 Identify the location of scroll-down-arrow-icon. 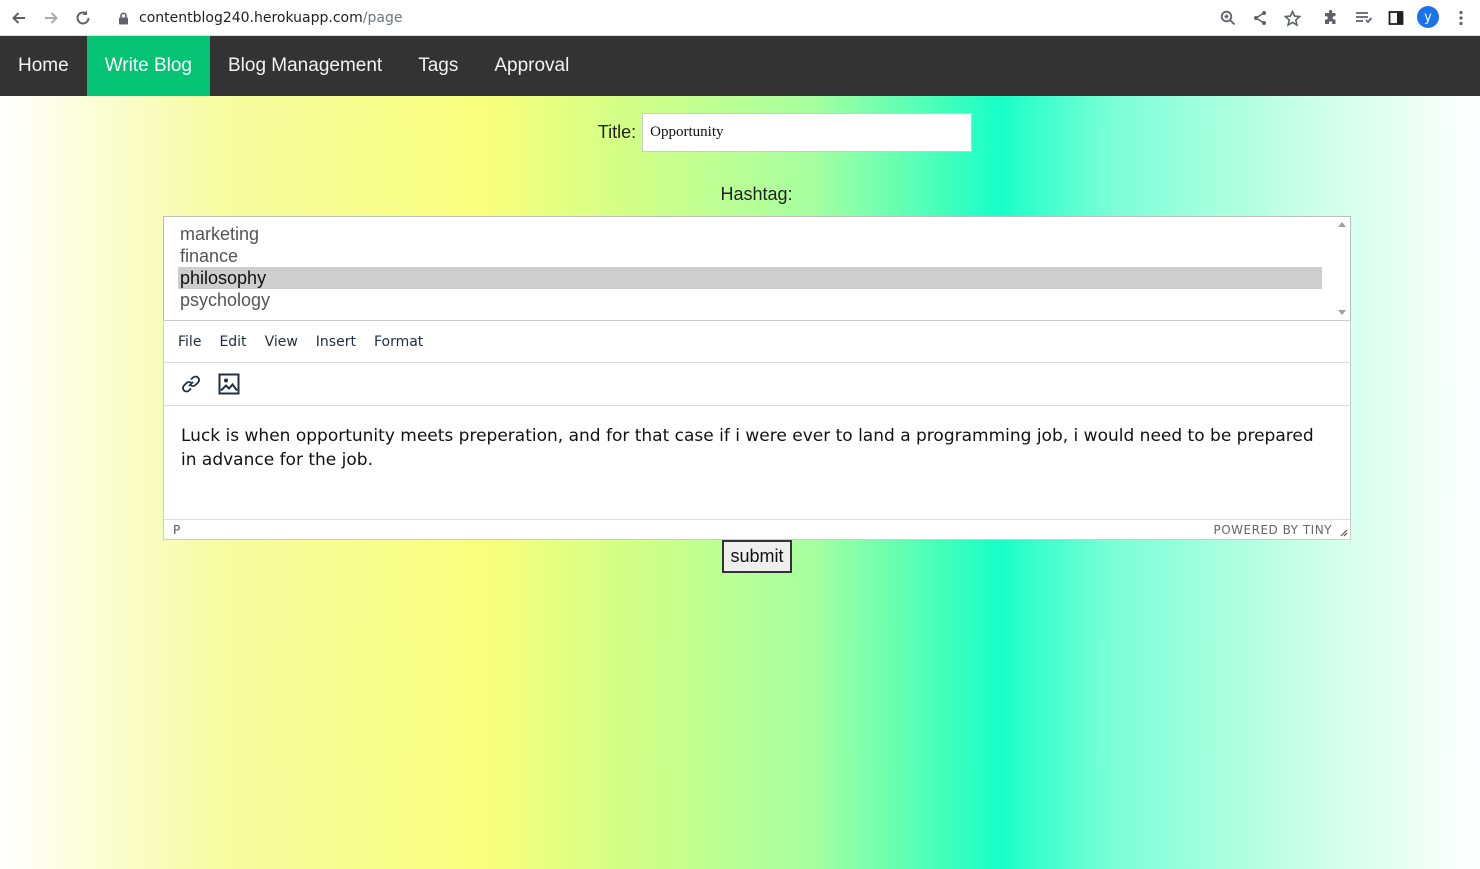
(1342, 312).